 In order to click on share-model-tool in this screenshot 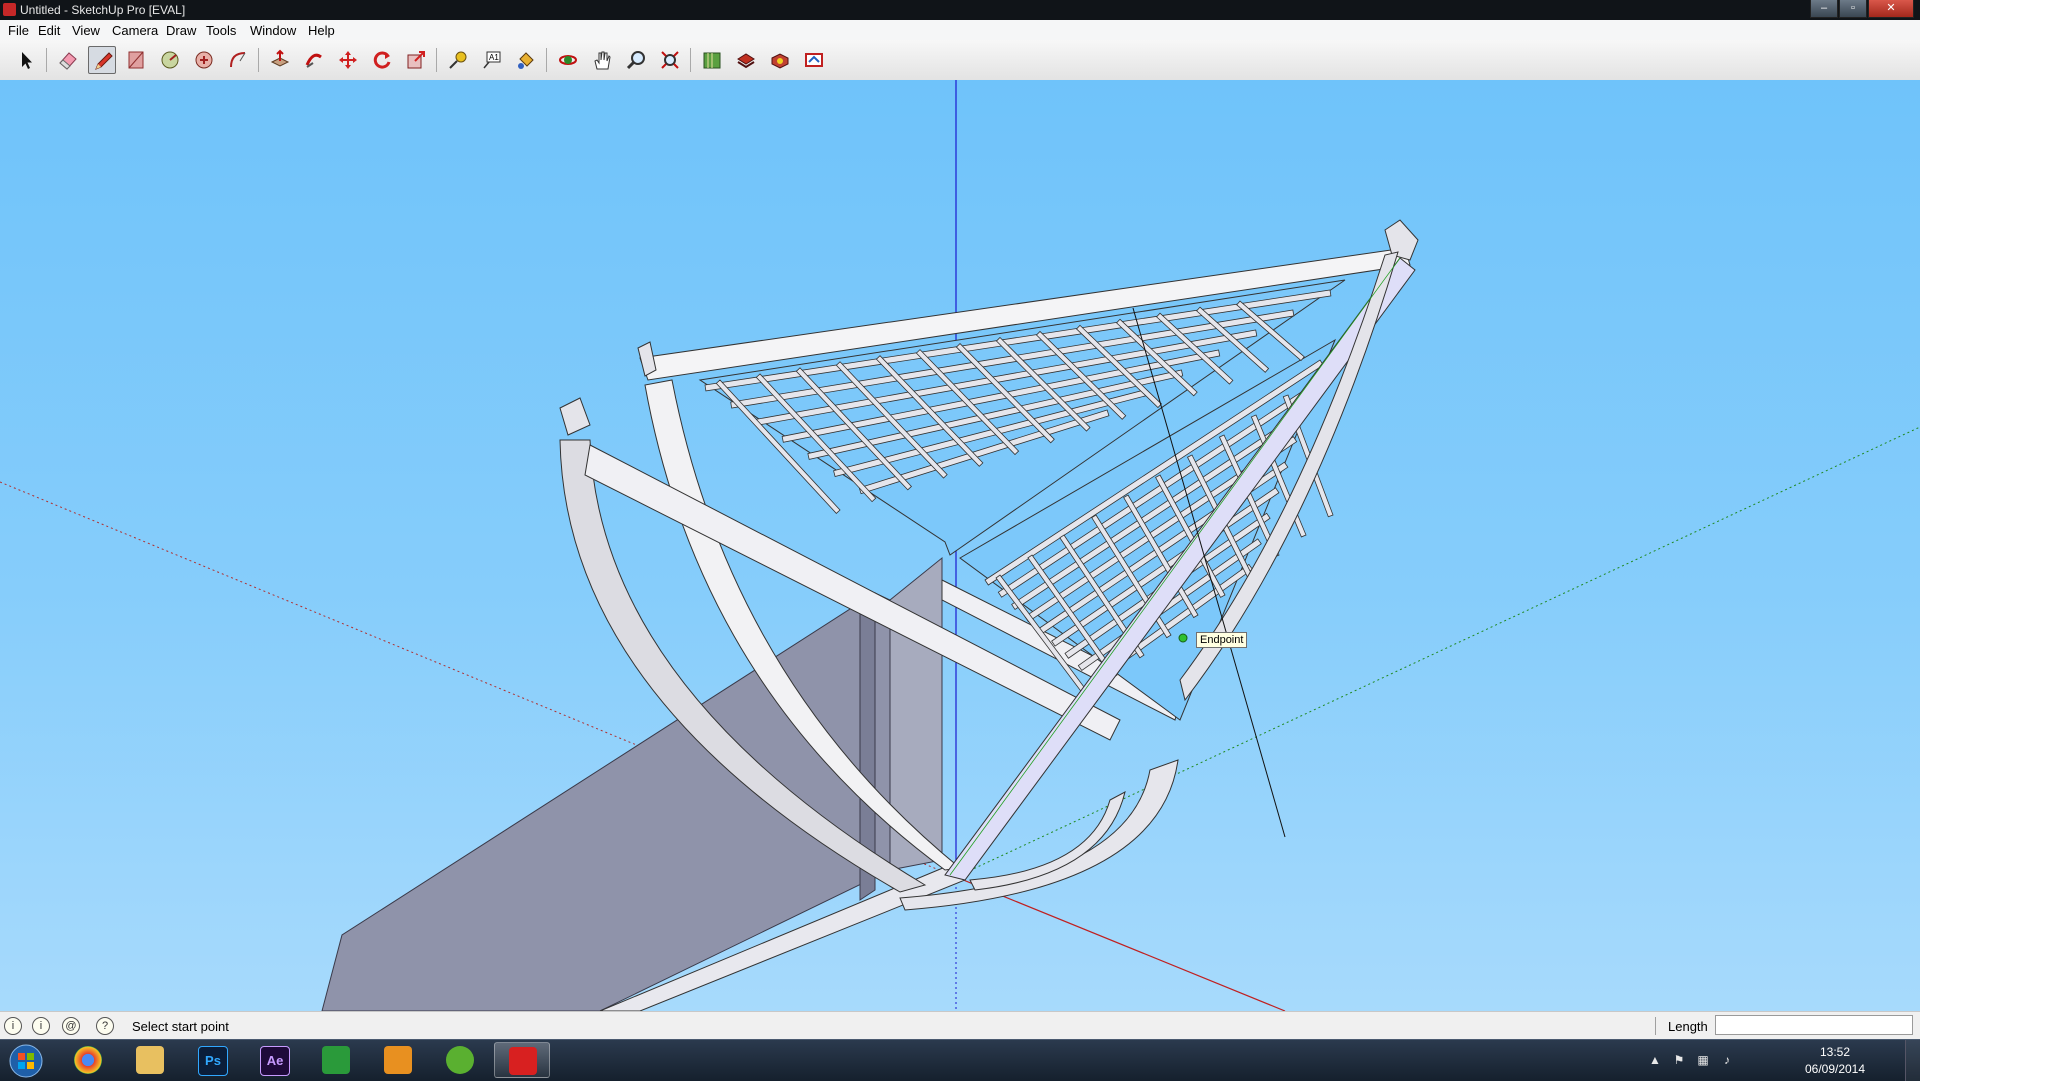, I will do `click(746, 60)`.